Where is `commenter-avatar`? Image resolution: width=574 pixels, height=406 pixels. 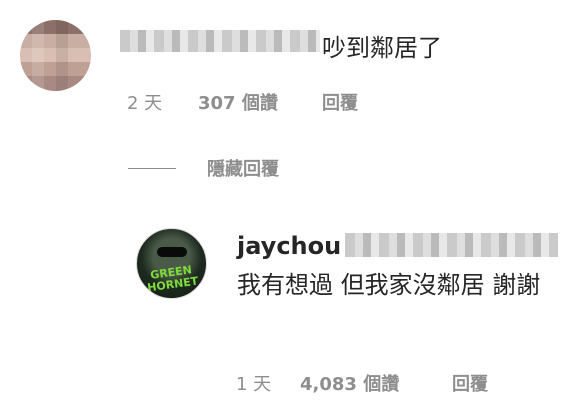
commenter-avatar is located at coordinates (55, 55).